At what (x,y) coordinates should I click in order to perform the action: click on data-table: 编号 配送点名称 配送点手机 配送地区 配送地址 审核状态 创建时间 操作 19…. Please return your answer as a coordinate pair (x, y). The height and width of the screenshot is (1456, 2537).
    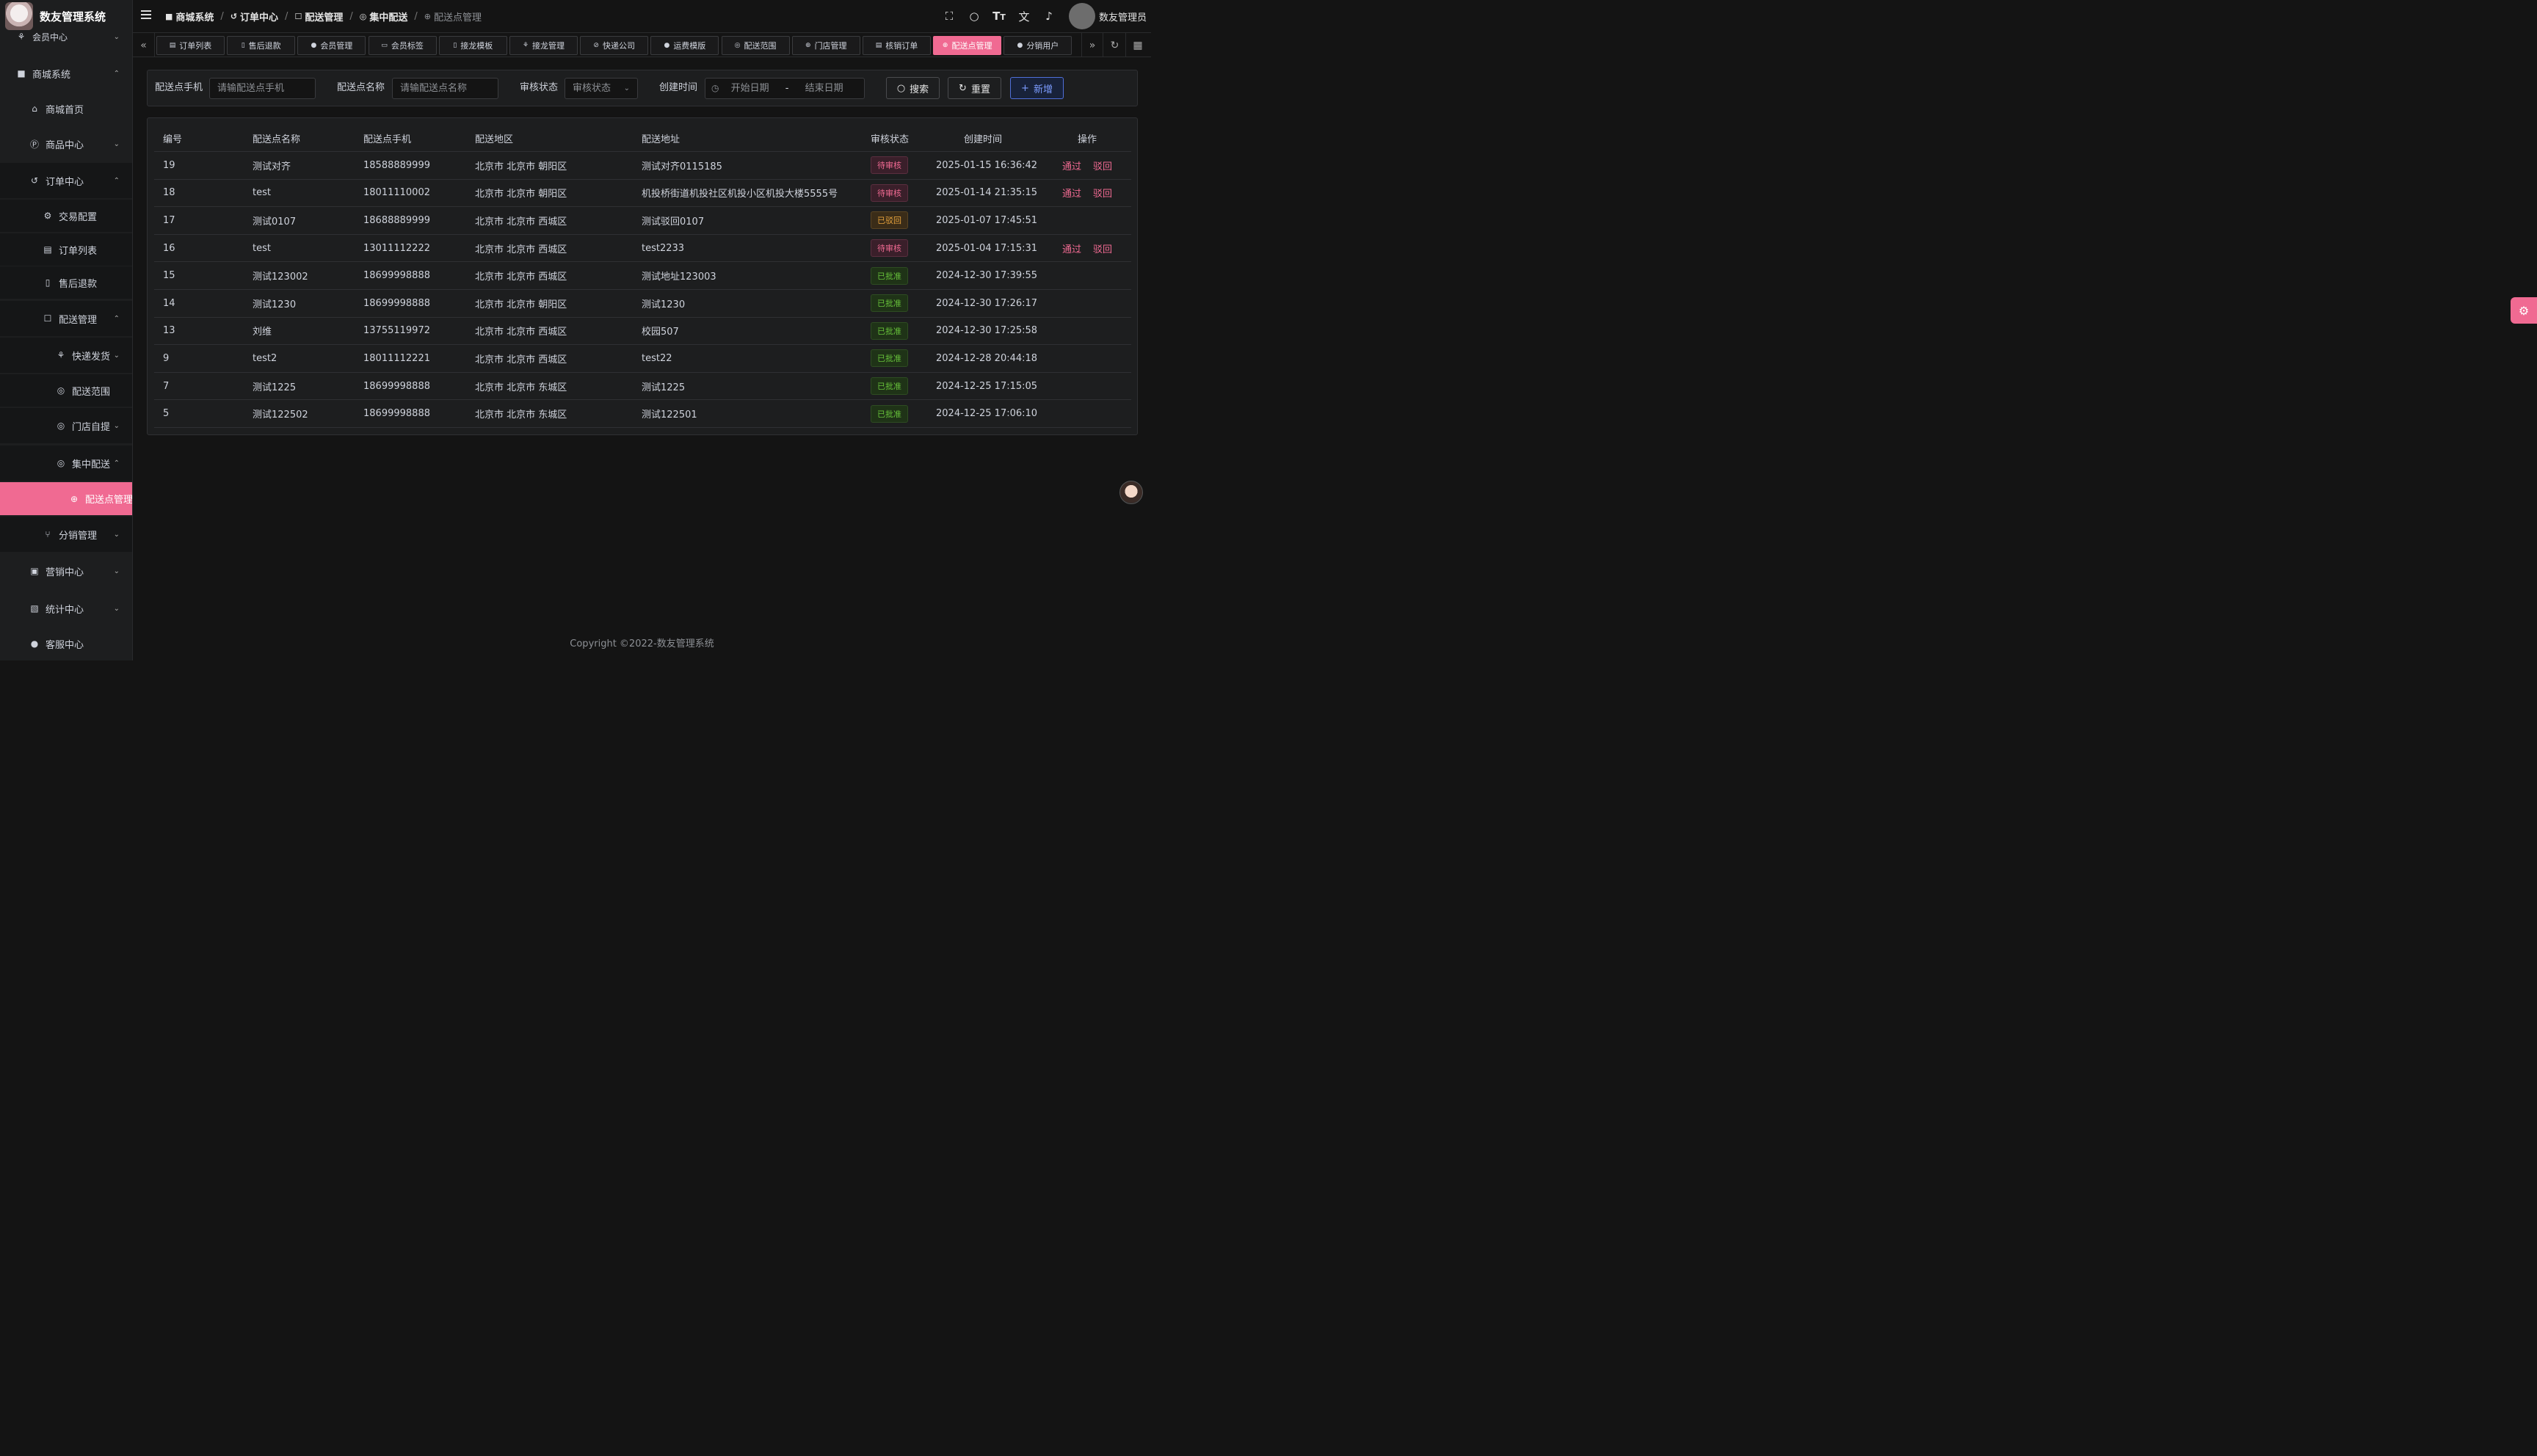
    Looking at the image, I should click on (642, 276).